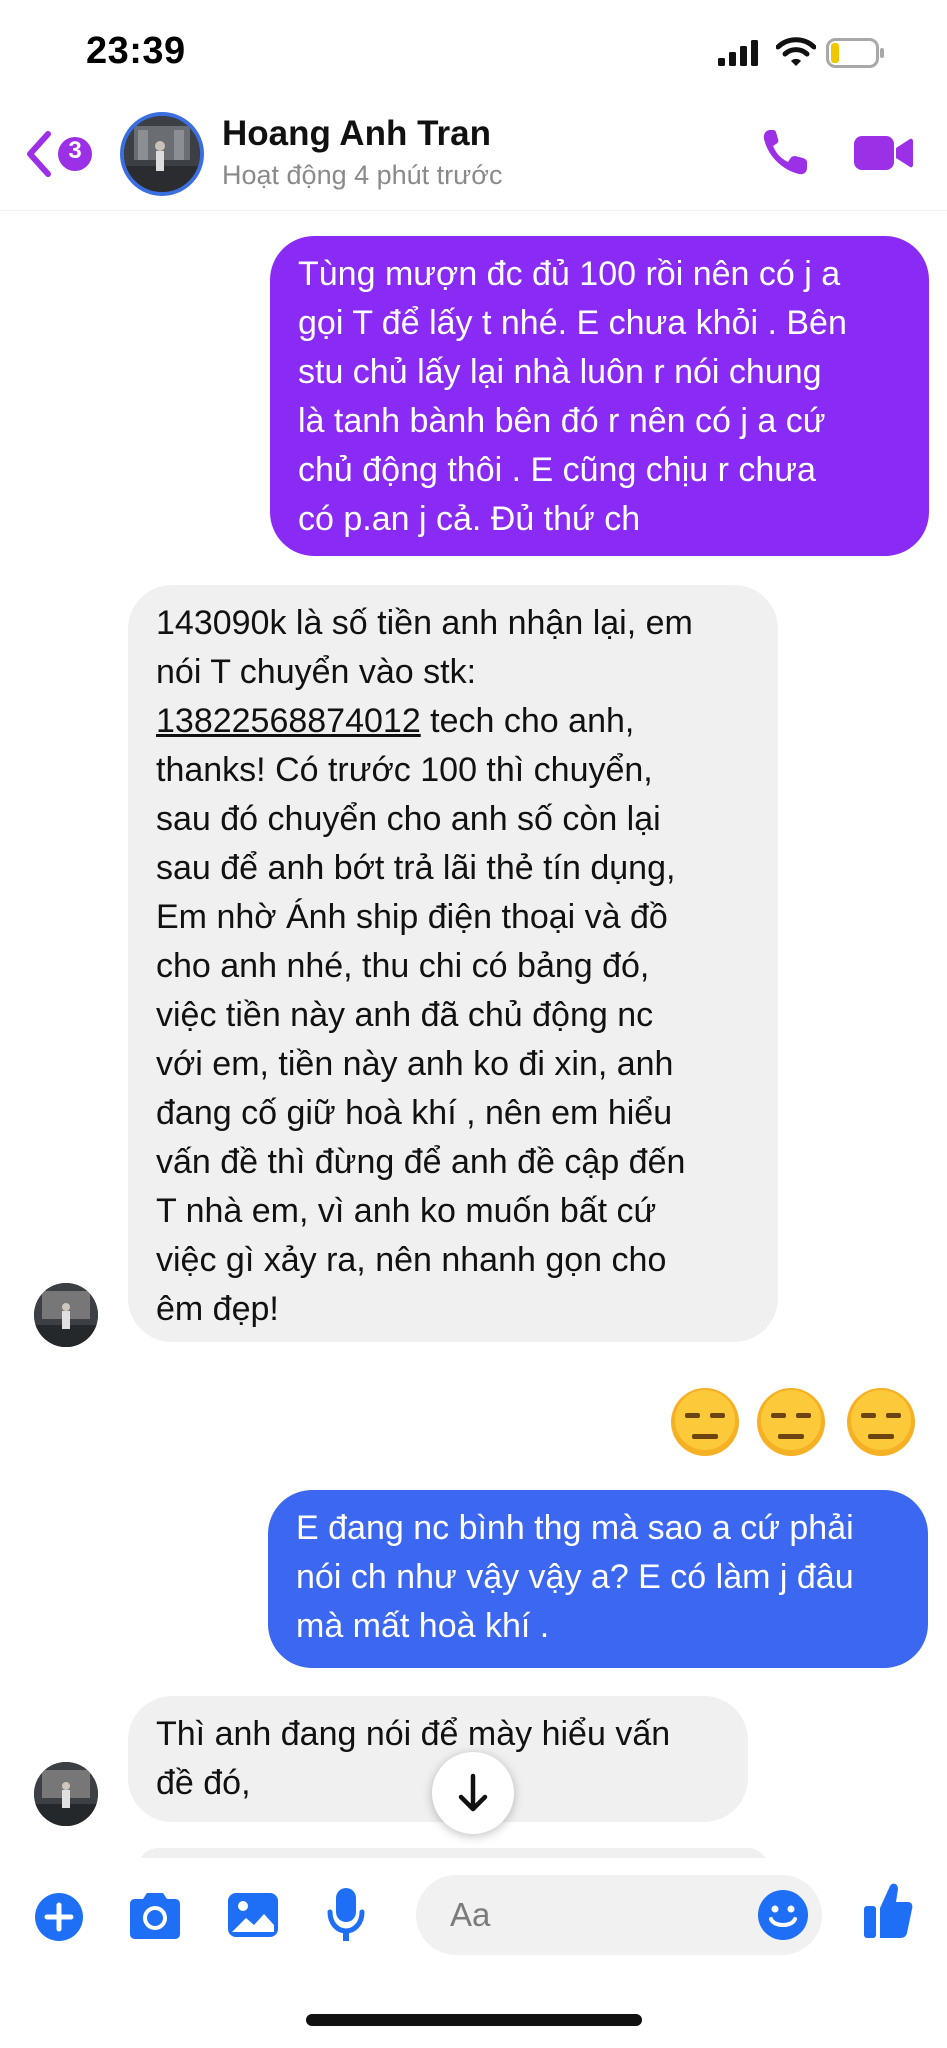 This screenshot has height=2048, width=947. I want to click on scroll-to-bottom-button, so click(473, 1793).